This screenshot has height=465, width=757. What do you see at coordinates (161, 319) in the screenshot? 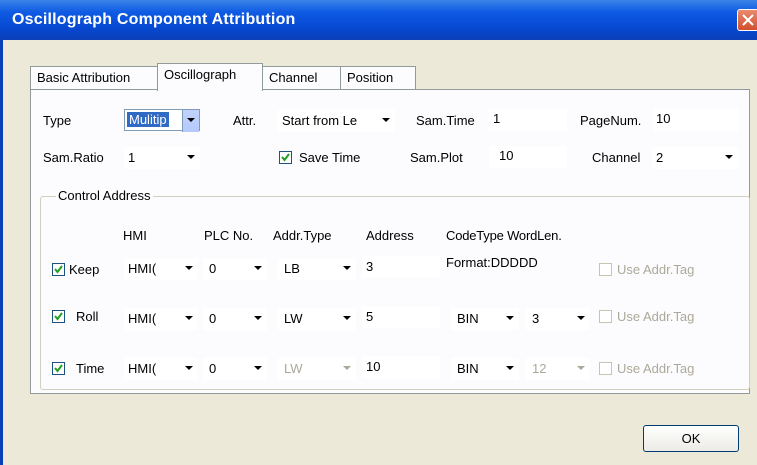
I see `roll-hmi-select: HMI(` at bounding box center [161, 319].